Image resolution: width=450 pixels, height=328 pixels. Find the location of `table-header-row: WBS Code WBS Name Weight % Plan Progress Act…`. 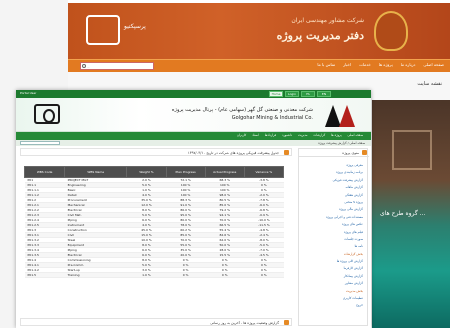

table-header-row: WBS Code WBS Name Weight % Plan Progress Act… is located at coordinates (154, 172).